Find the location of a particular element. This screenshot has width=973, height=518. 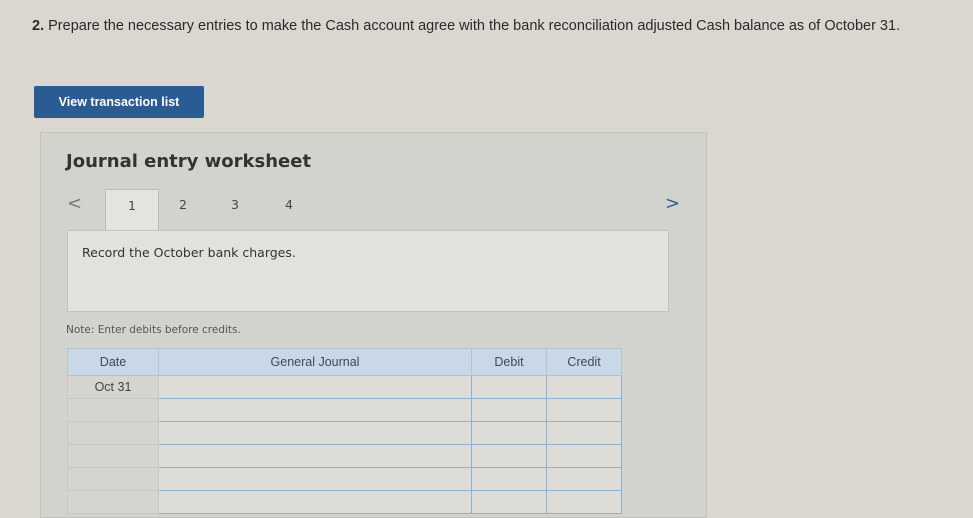

header-date: Date is located at coordinates (113, 362).